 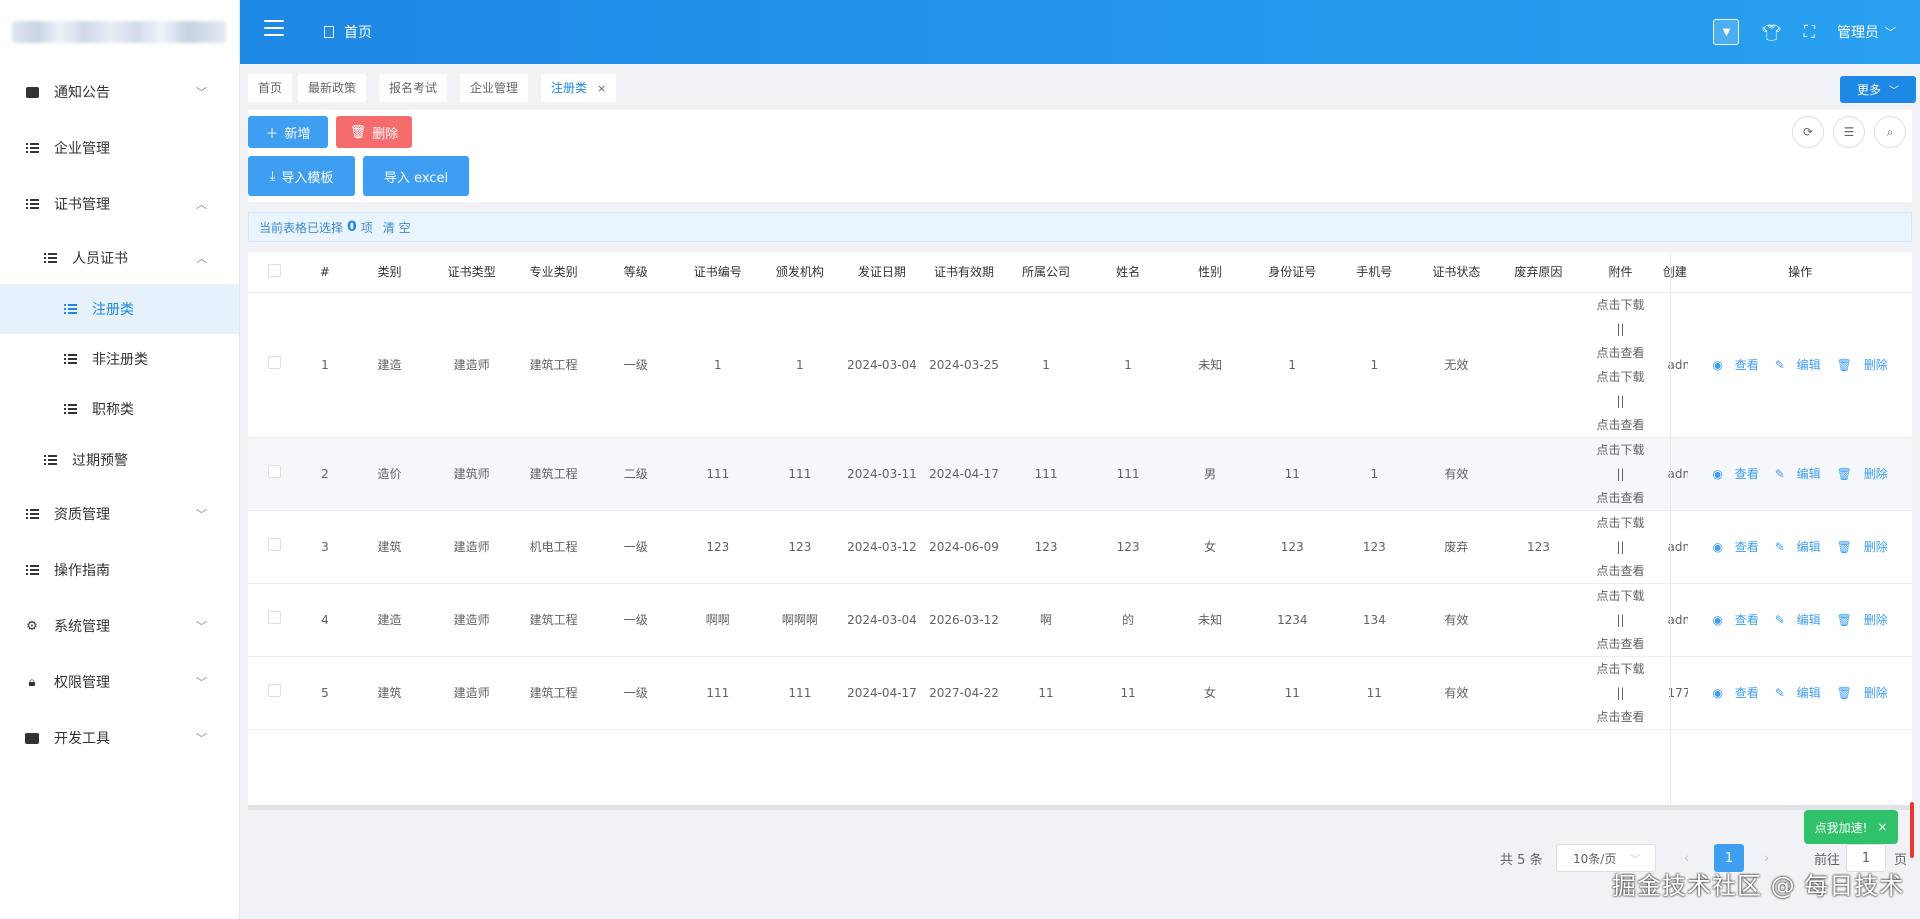 I want to click on cell-idno: 1234, so click(x=1292, y=620).